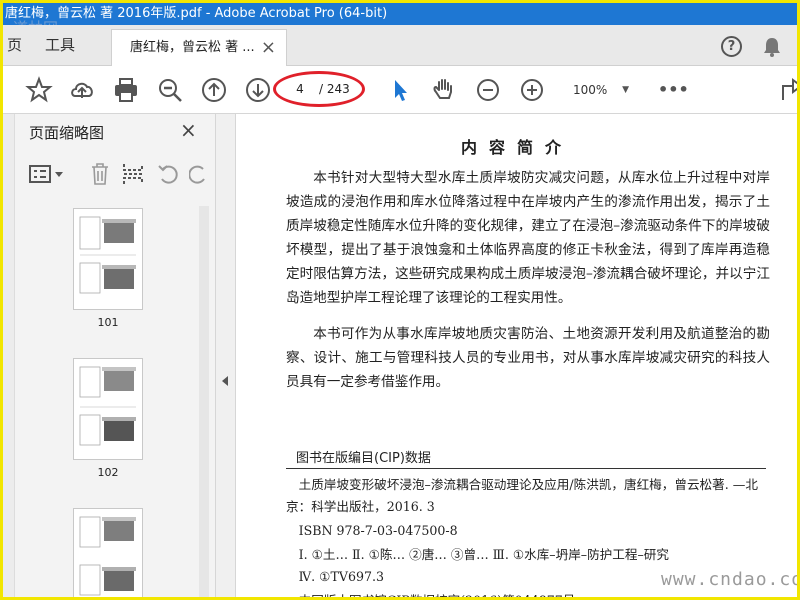 The image size is (800, 600). Describe the element at coordinates (67, 133) in the screenshot. I see `panel-title: 页面缩略图` at that location.